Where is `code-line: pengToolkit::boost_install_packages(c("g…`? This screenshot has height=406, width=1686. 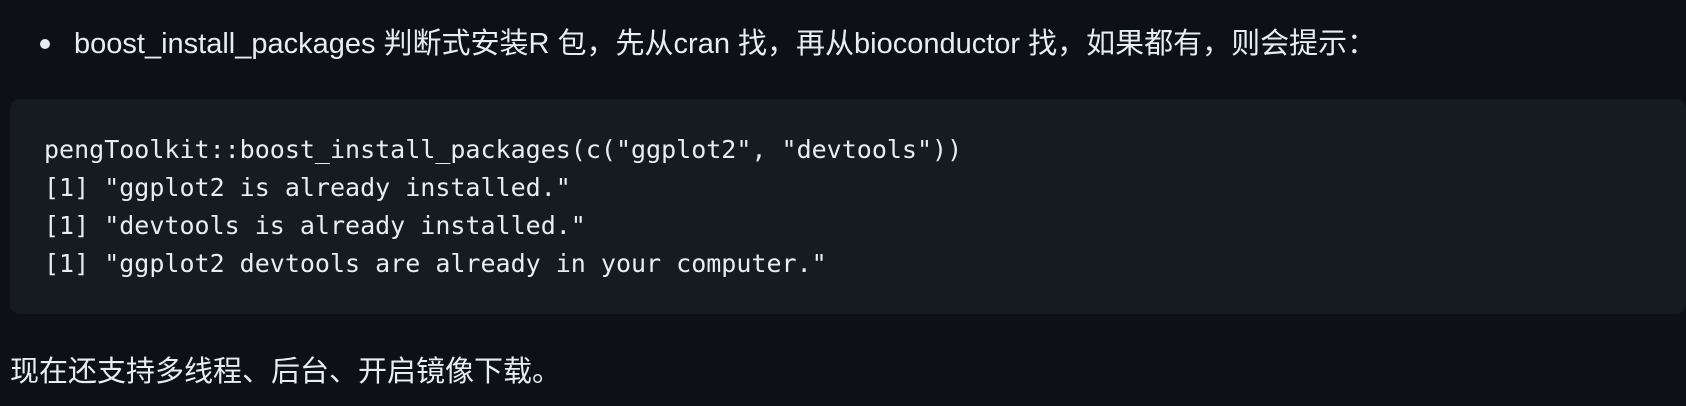 code-line: pengToolkit::boost_install_packages(c("g… is located at coordinates (503, 149).